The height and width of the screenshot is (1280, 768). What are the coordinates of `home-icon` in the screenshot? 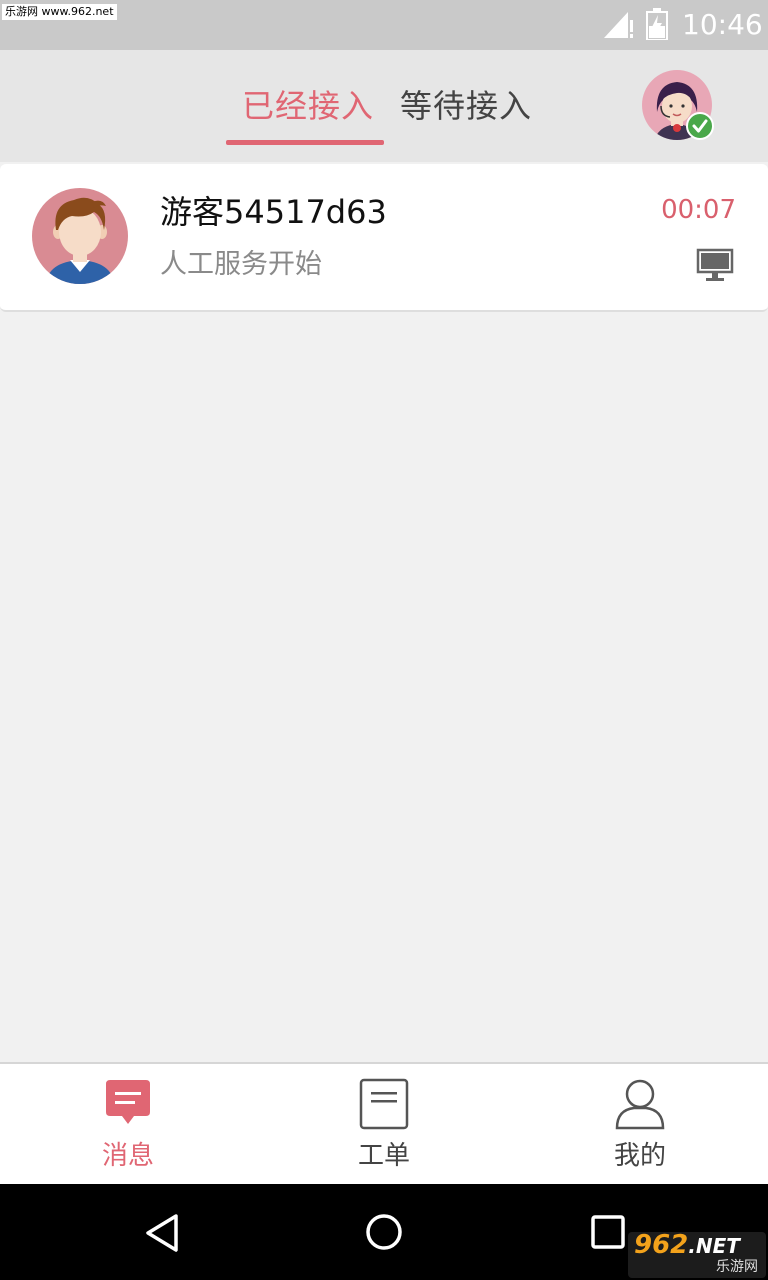 It's located at (384, 1232).